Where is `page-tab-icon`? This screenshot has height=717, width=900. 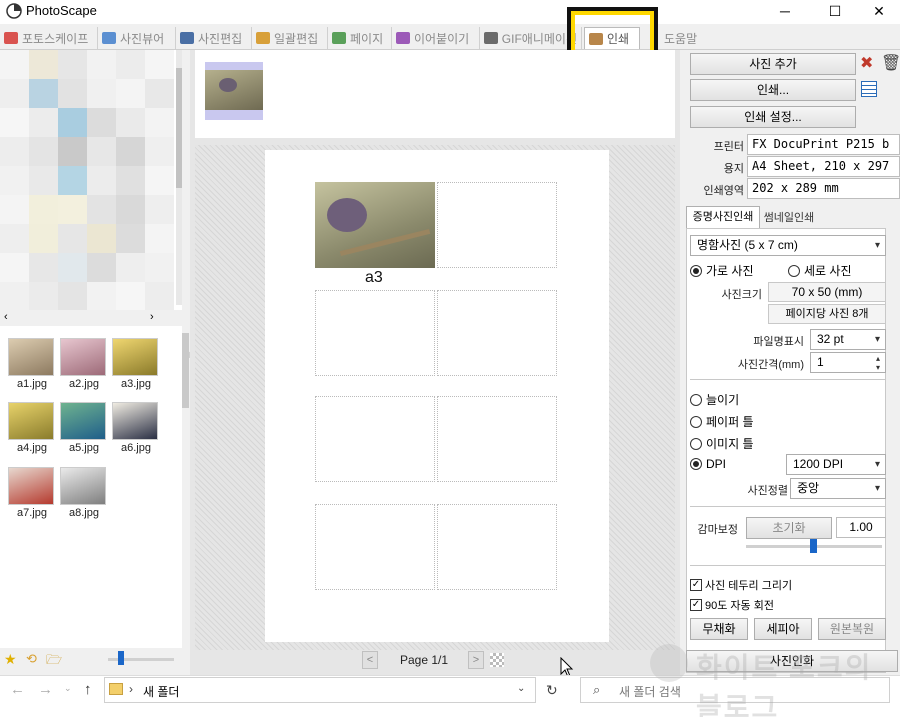 page-tab-icon is located at coordinates (339, 38).